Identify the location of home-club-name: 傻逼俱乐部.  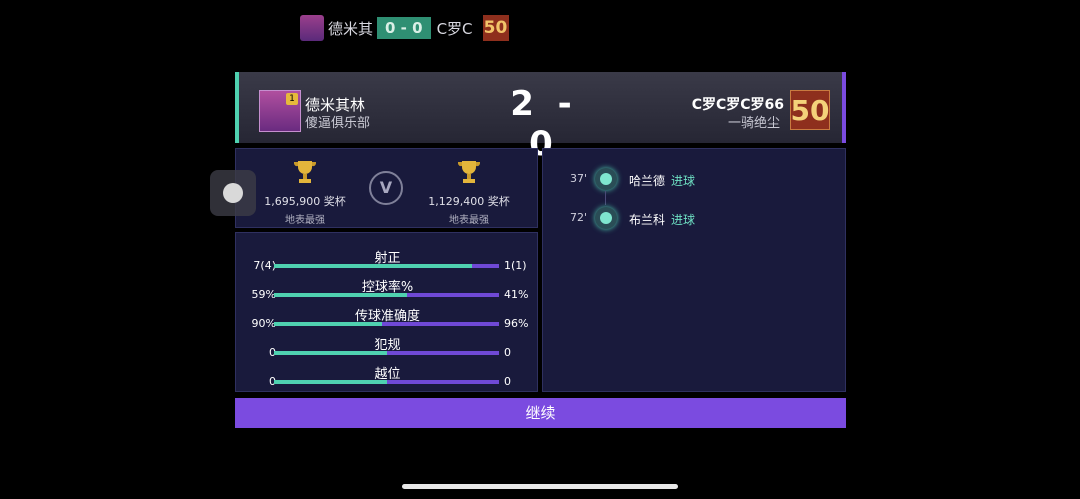
(338, 123).